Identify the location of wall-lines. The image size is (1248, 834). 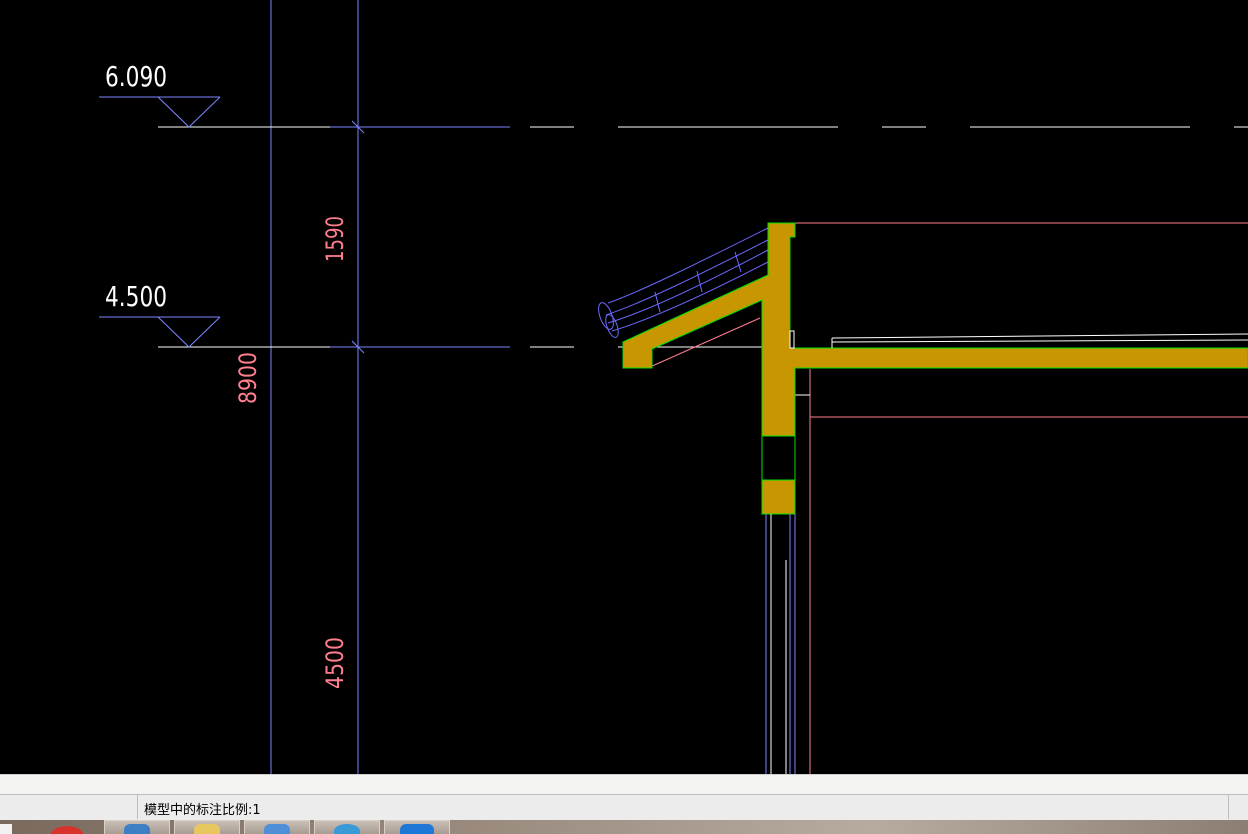
(780, 644).